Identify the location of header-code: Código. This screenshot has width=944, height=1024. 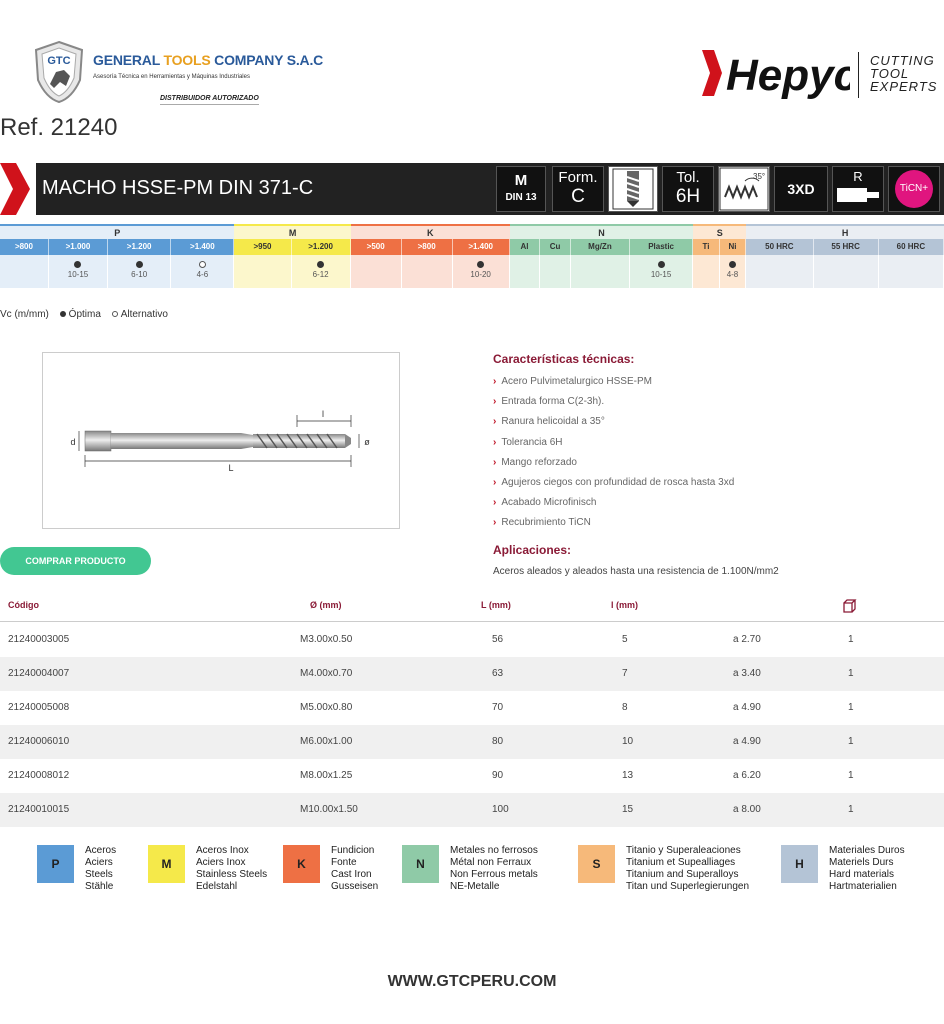
(23, 605).